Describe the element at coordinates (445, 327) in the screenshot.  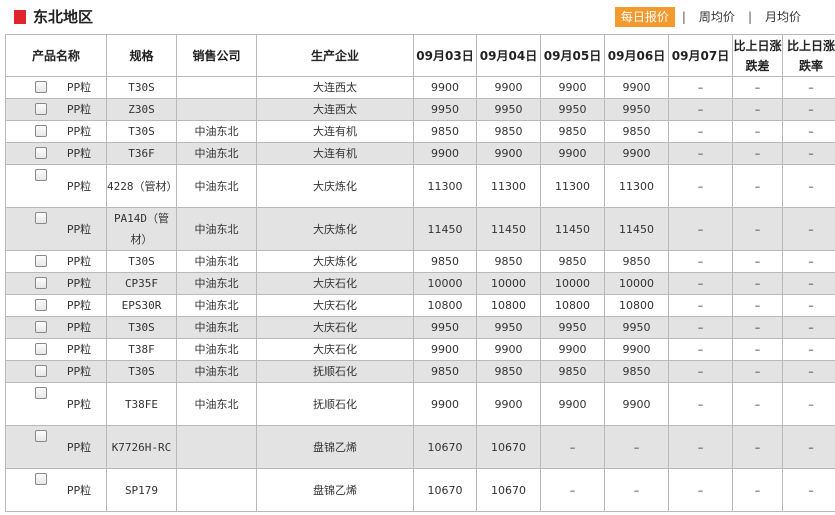
I see `cell-price-0903: 9950` at that location.